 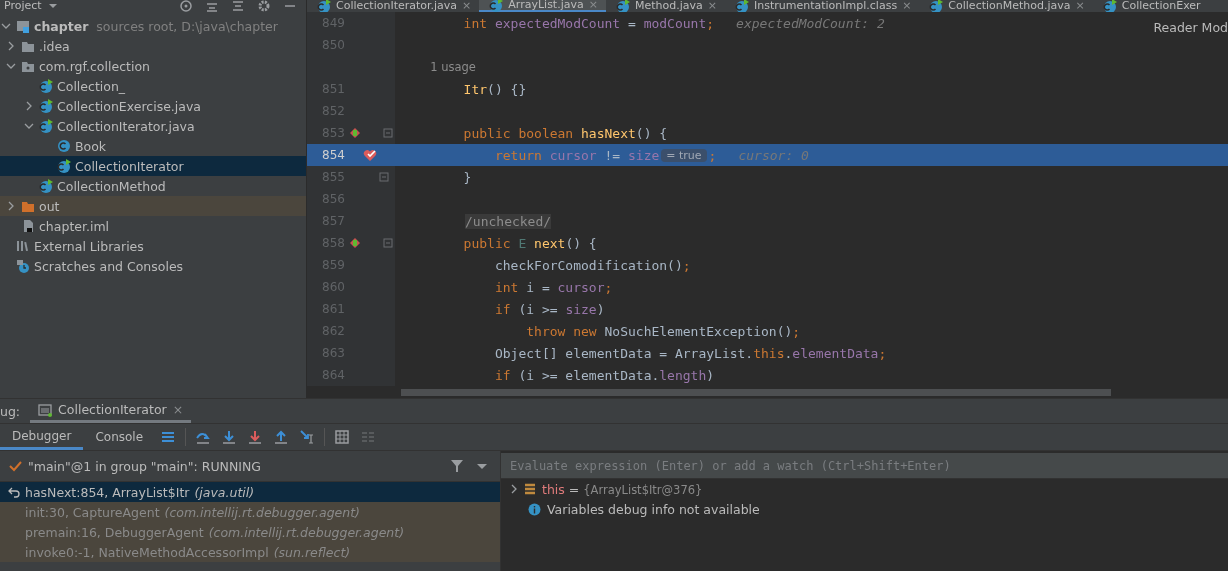 What do you see at coordinates (186, 6) in the screenshot?
I see `locate-icon` at bounding box center [186, 6].